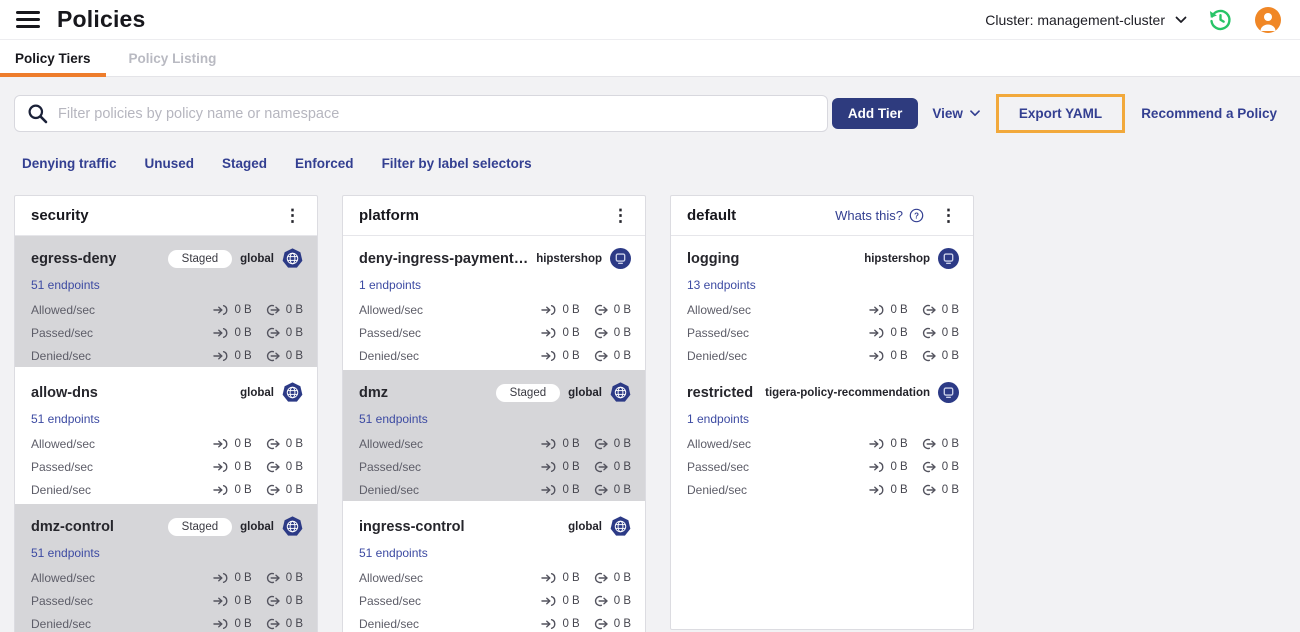  What do you see at coordinates (244, 163) in the screenshot?
I see `filter-staged: Staged` at bounding box center [244, 163].